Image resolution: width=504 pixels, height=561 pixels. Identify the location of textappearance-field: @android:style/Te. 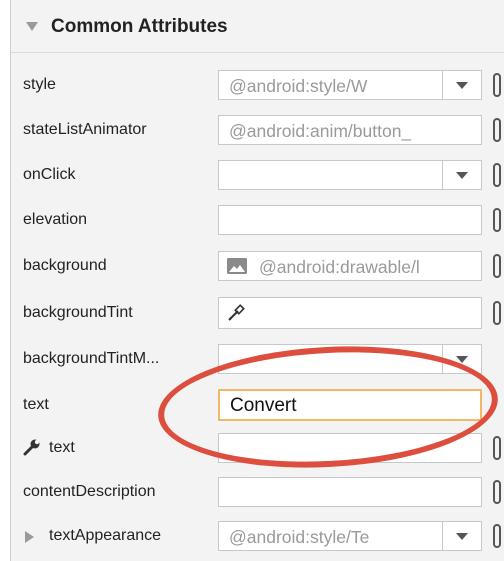
(350, 536).